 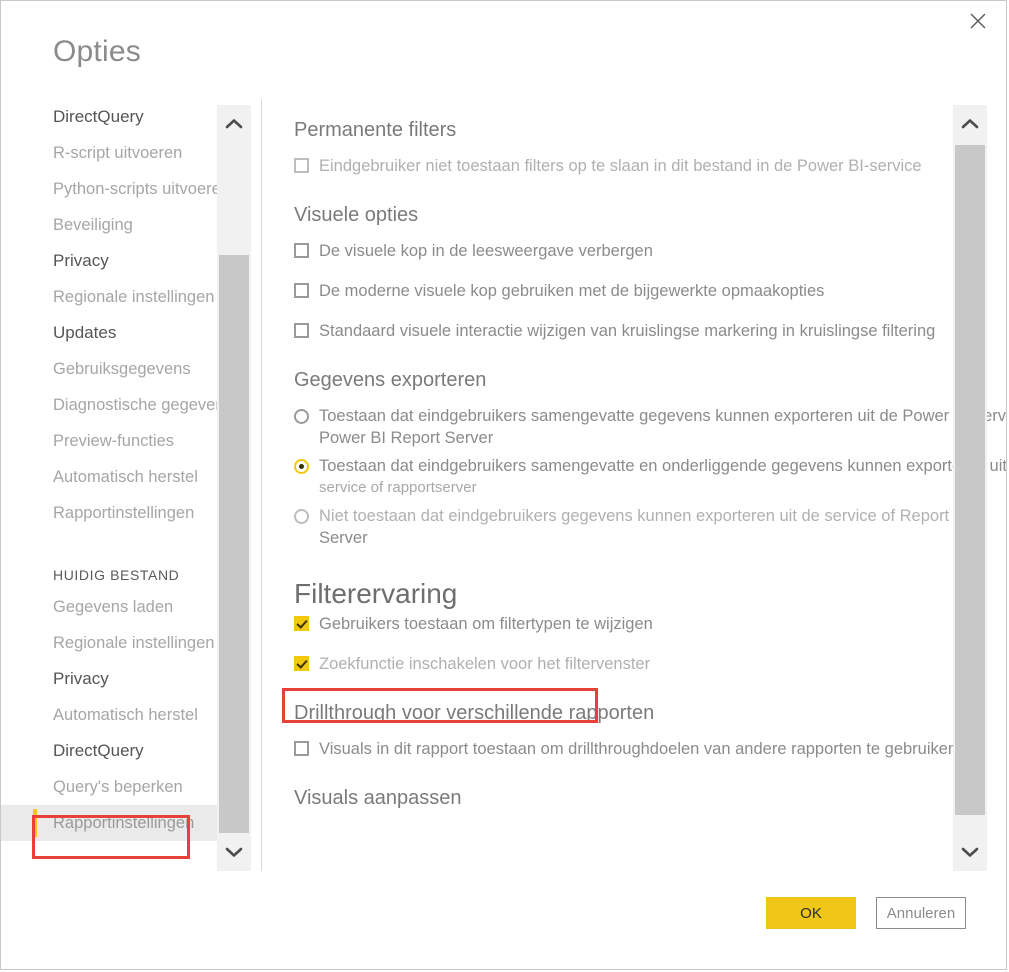 What do you see at coordinates (135, 404) in the screenshot?
I see `sidebar-item-label: Diagnostische gegevens` at bounding box center [135, 404].